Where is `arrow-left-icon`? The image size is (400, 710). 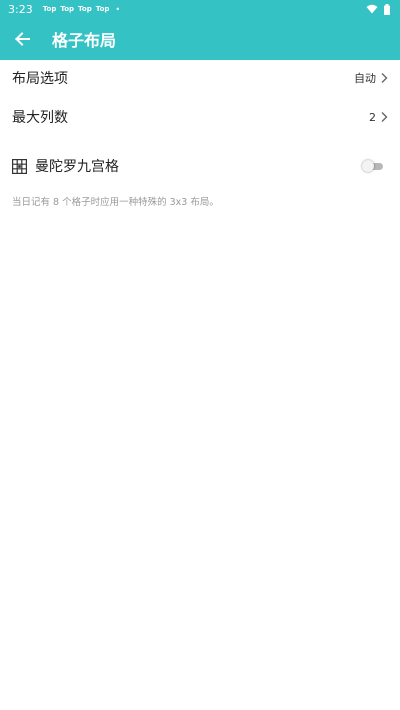 arrow-left-icon is located at coordinates (22, 39).